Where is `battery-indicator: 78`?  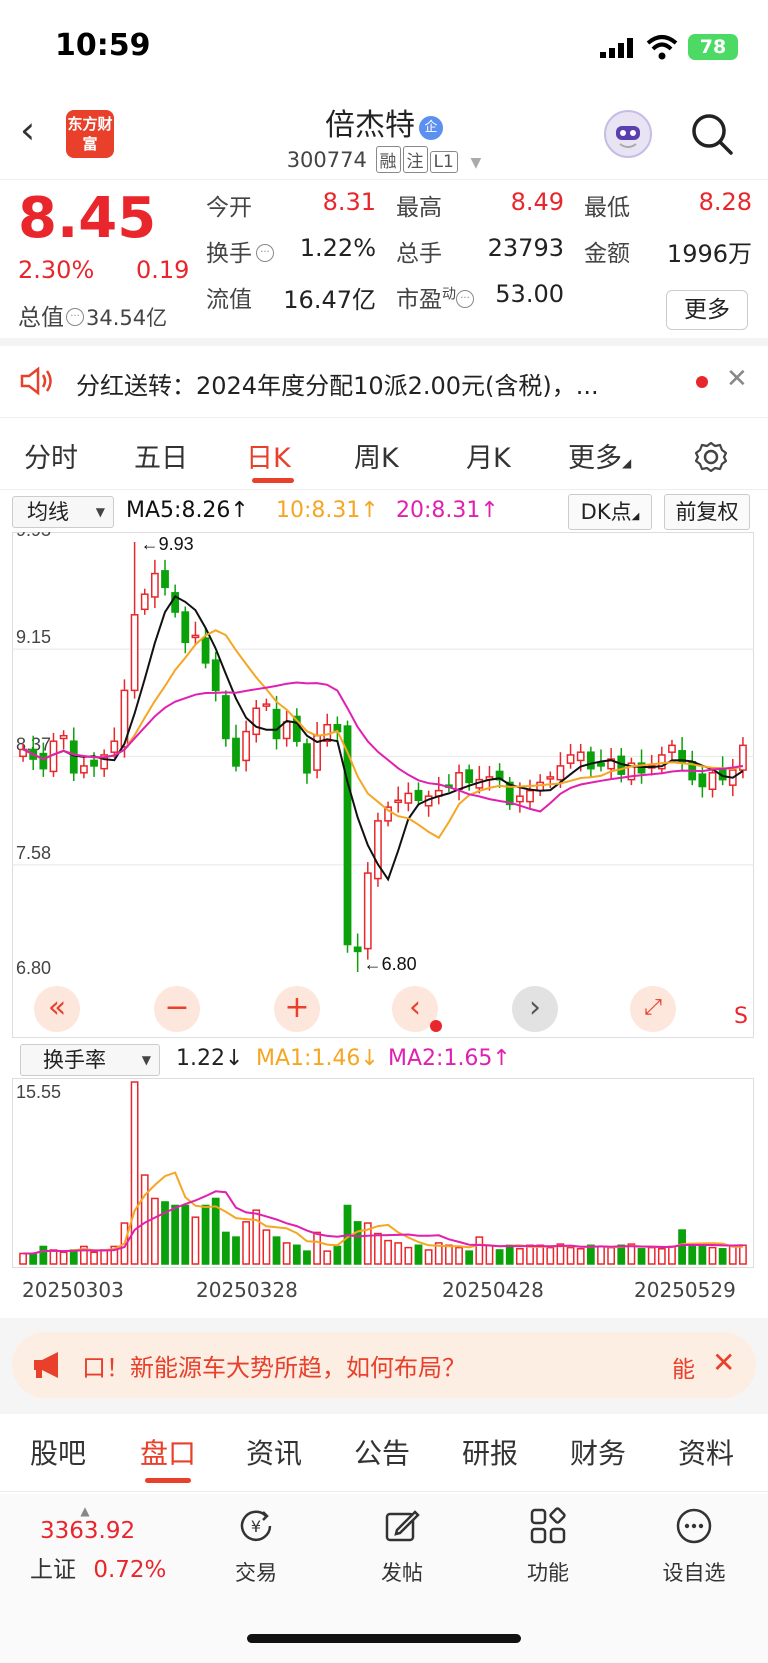 battery-indicator: 78 is located at coordinates (713, 47).